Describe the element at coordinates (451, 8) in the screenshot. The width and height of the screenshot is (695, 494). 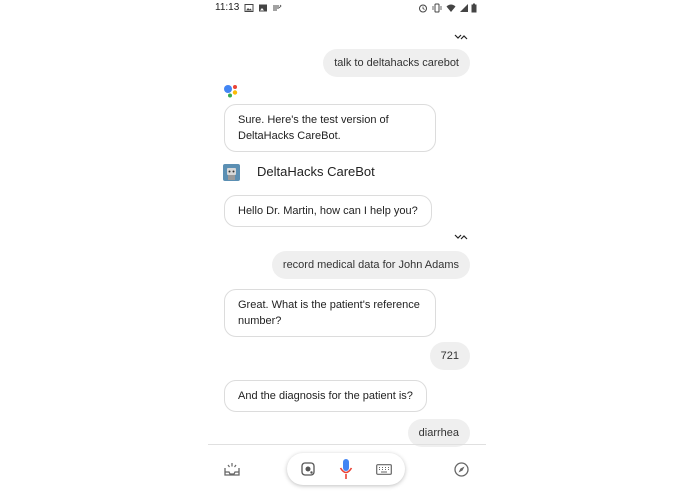
I see `wifi-icon` at that location.